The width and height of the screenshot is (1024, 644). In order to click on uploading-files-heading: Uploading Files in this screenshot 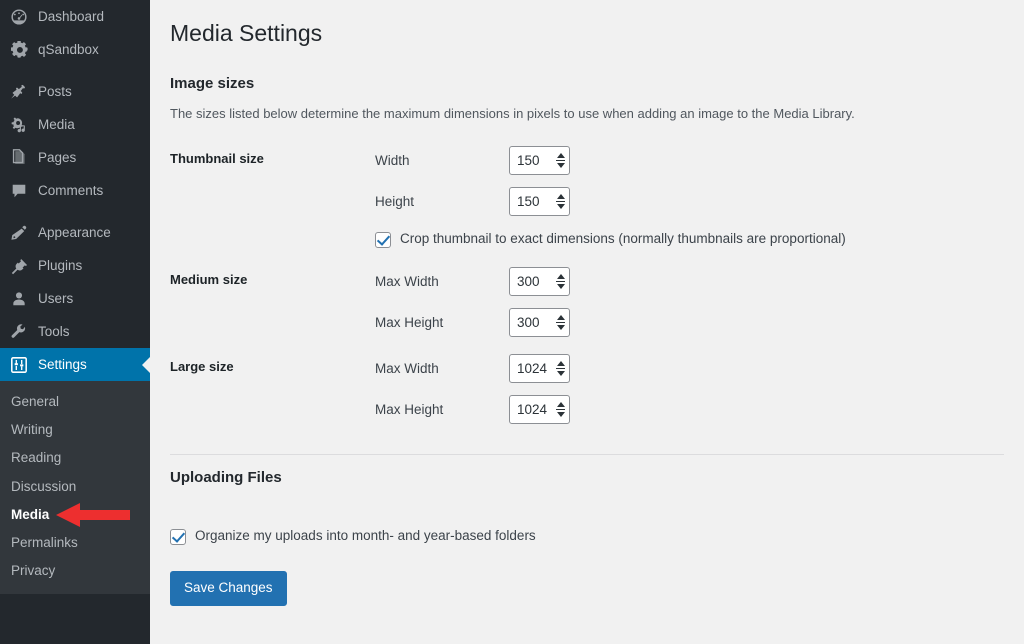, I will do `click(226, 478)`.